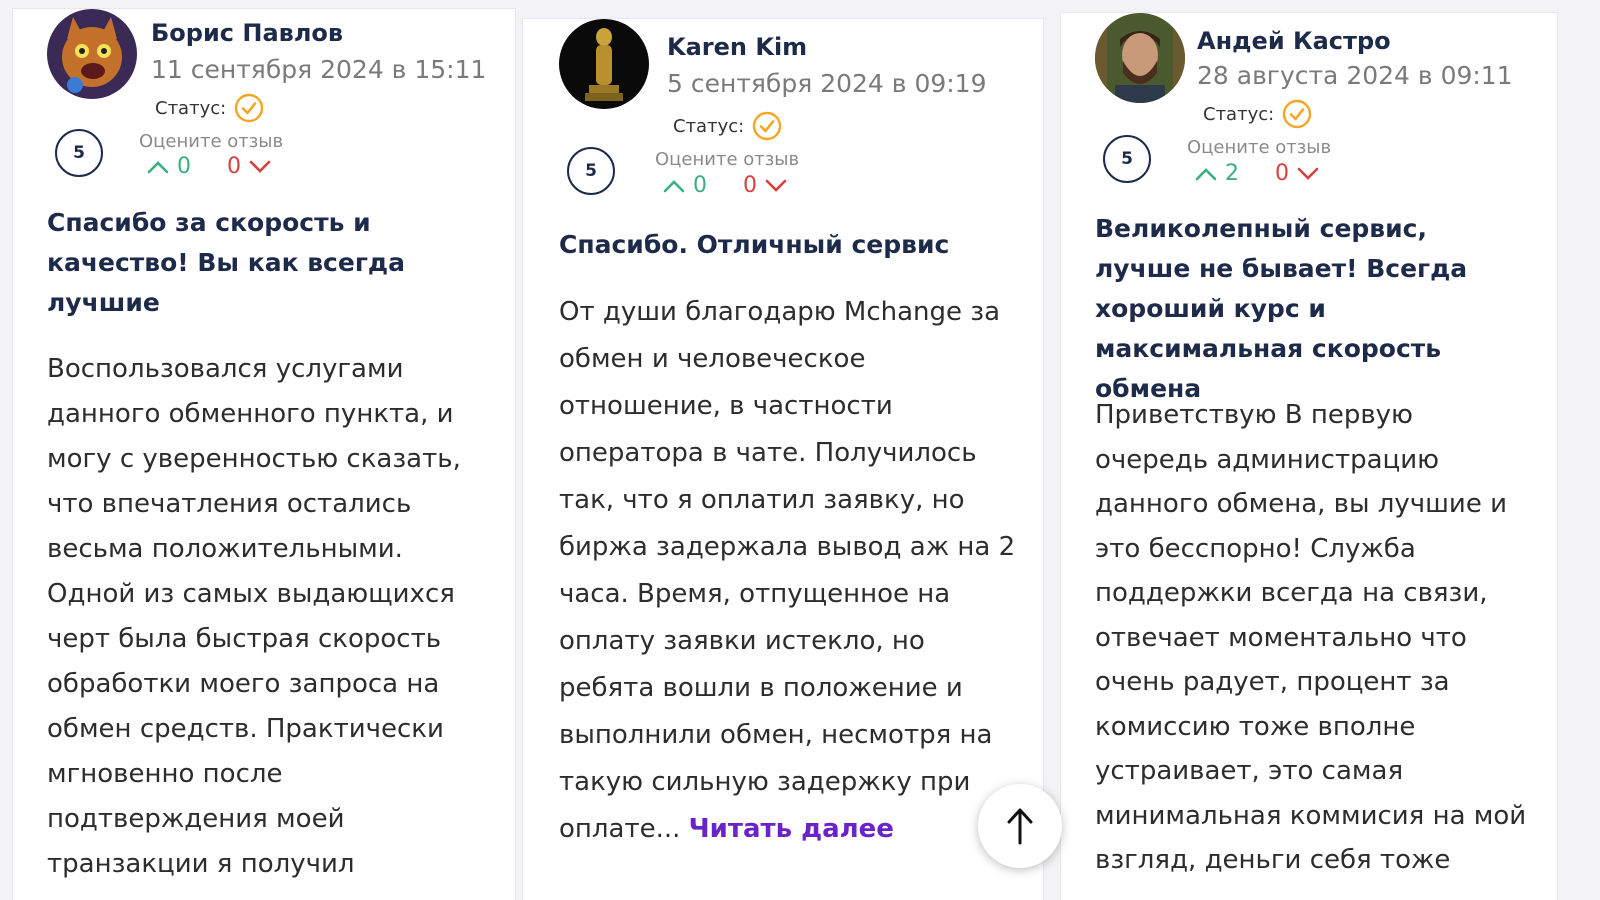 The width and height of the screenshot is (1600, 900). I want to click on review-date: 28 августа 2024 в 09:11, so click(1355, 75).